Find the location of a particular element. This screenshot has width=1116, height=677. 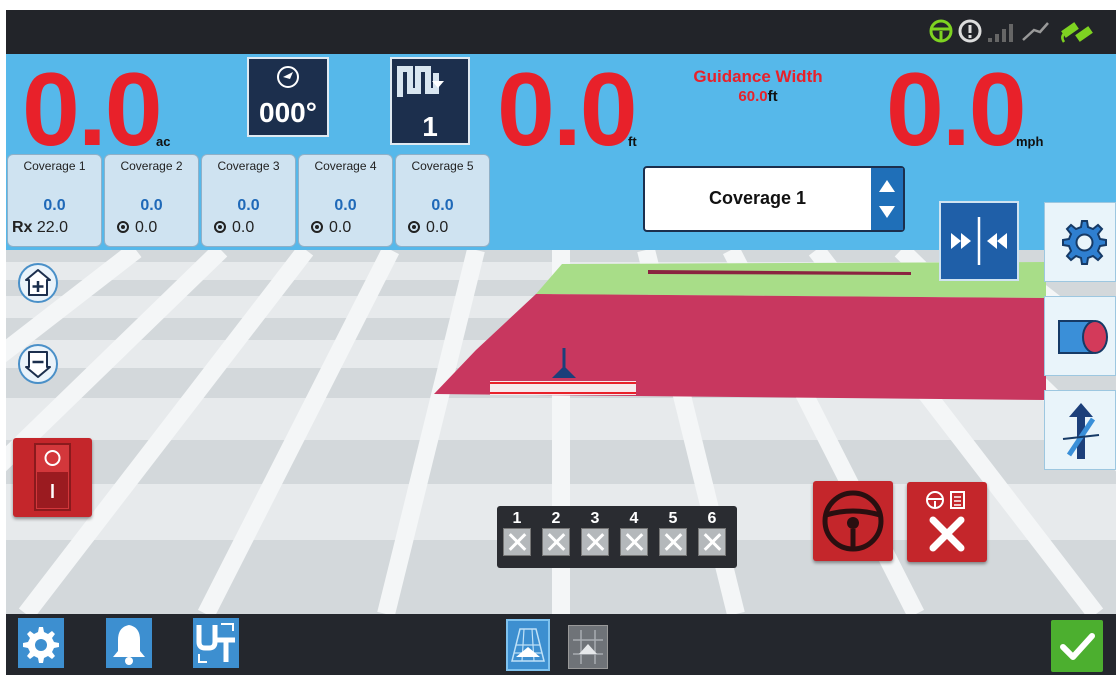

universal-terminal-button is located at coordinates (216, 643).